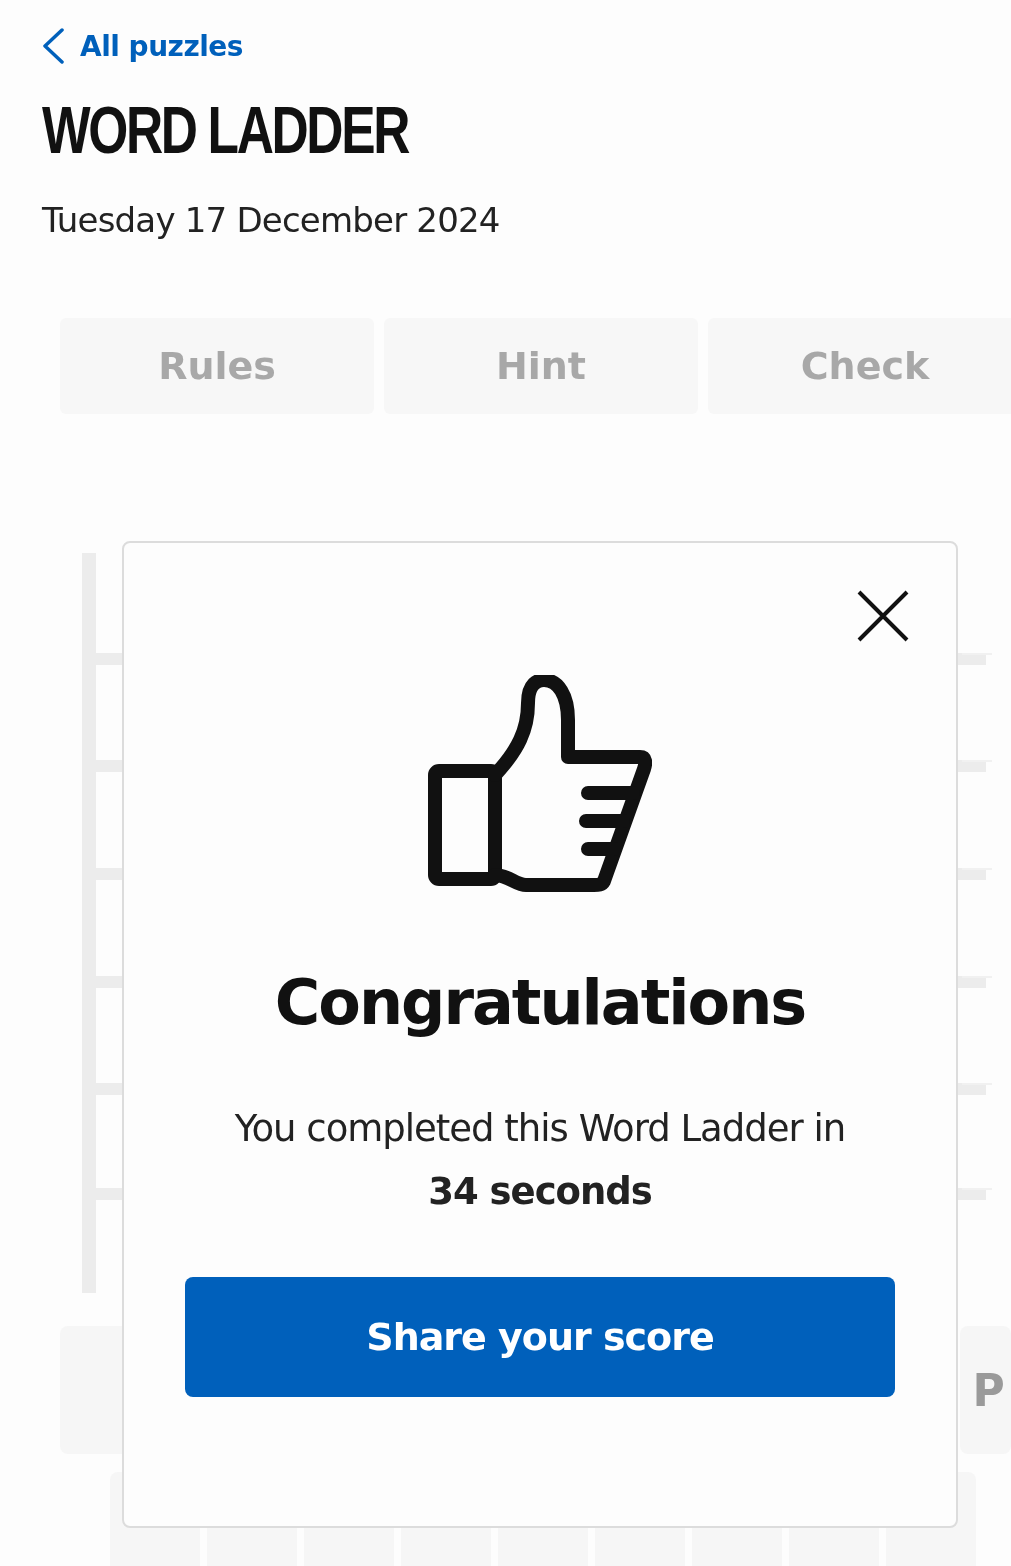 The width and height of the screenshot is (1011, 1566). I want to click on close-icon, so click(883, 616).